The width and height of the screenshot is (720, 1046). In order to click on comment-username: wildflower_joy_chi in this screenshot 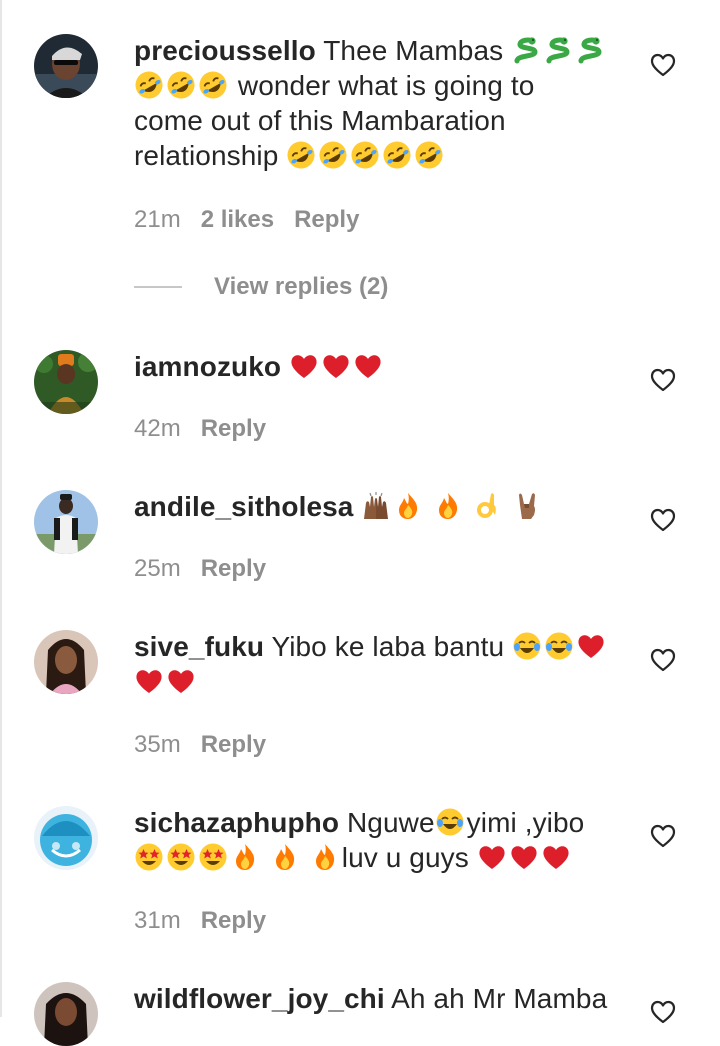, I will do `click(259, 998)`.